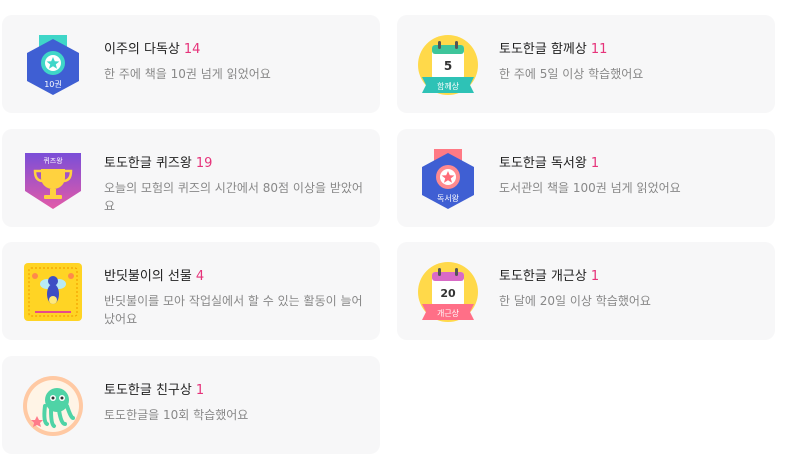 The image size is (785, 456). What do you see at coordinates (154, 390) in the screenshot?
I see `badge-title: 토도한글 친구상 1` at bounding box center [154, 390].